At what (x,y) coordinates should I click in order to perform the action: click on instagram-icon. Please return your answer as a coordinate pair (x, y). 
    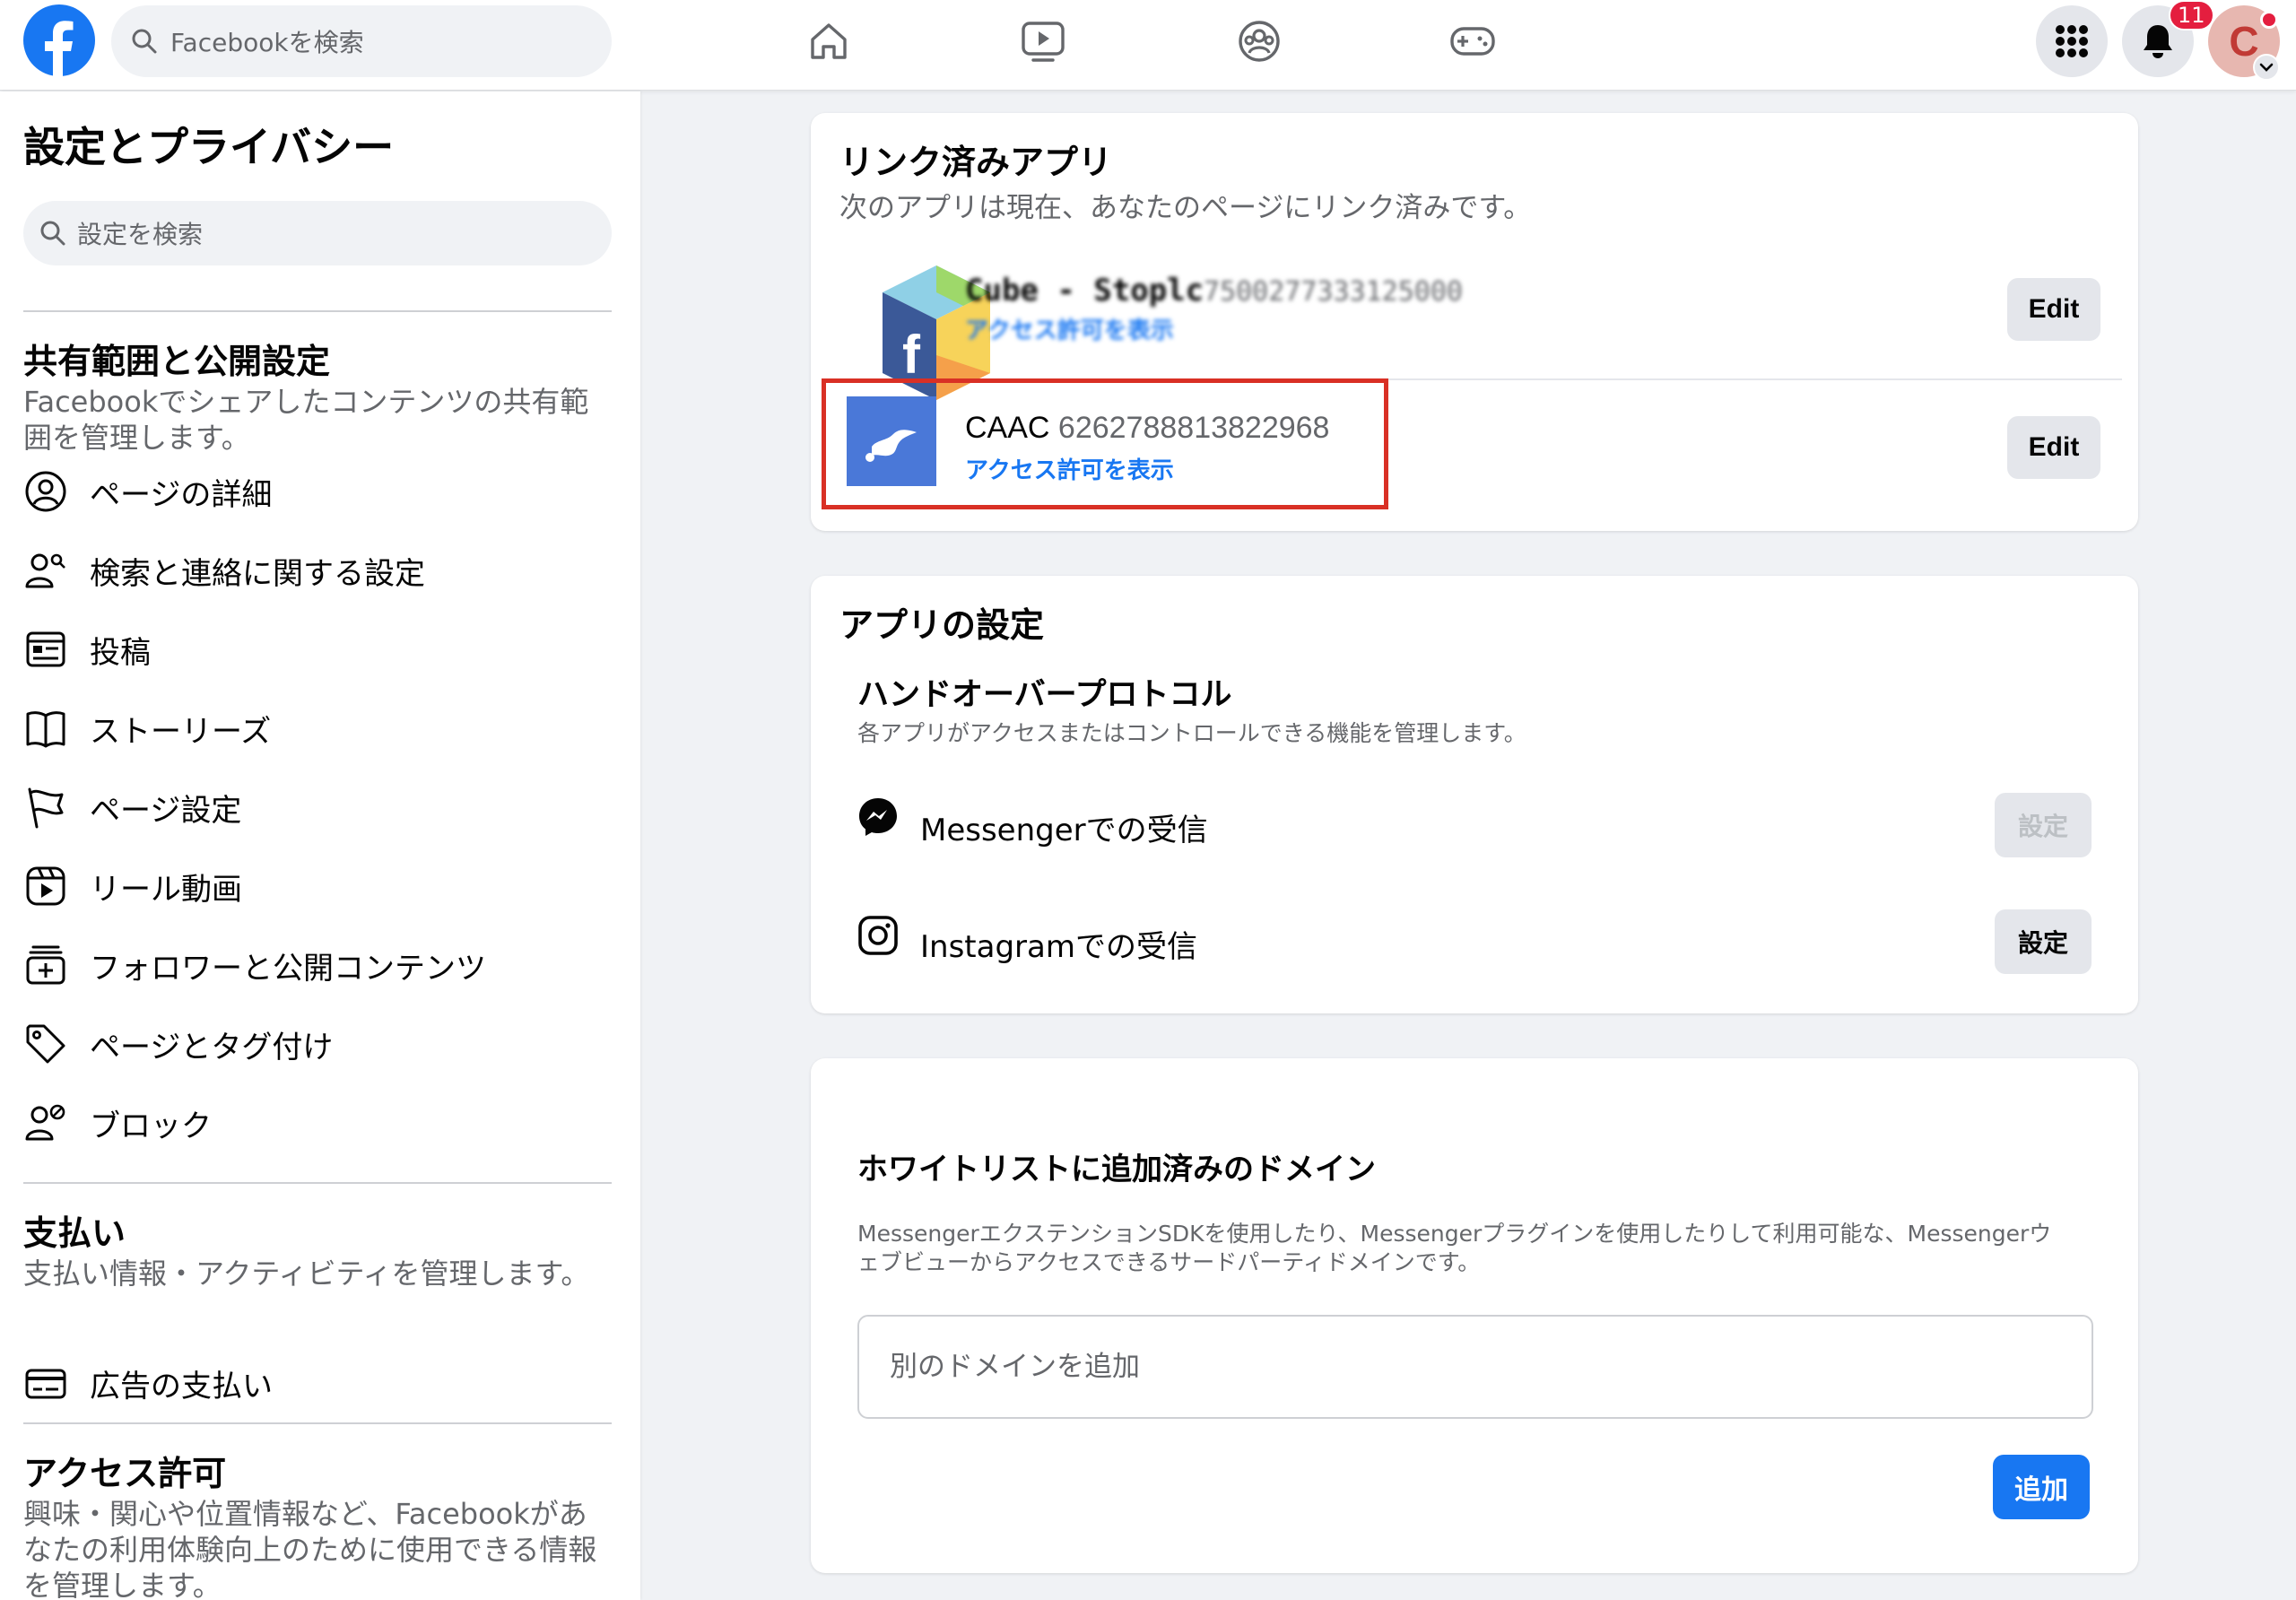
    Looking at the image, I should click on (878, 935).